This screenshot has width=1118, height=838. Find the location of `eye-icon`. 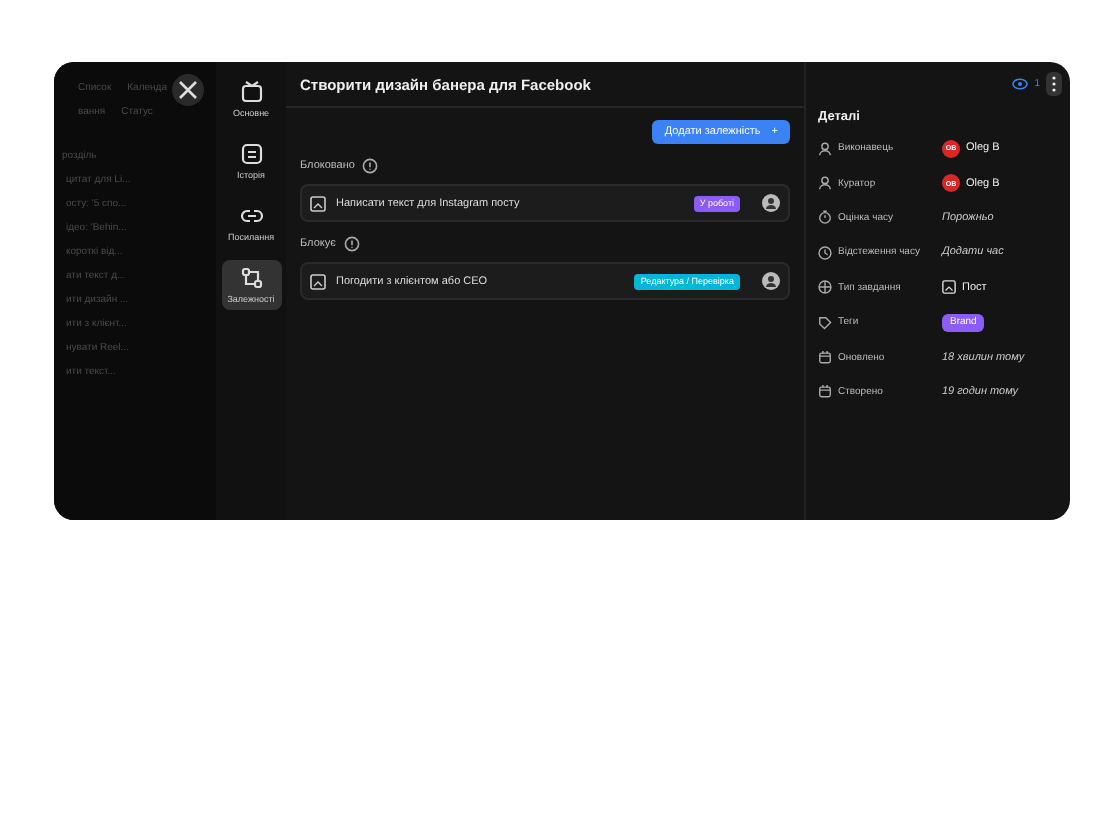

eye-icon is located at coordinates (1020, 84).